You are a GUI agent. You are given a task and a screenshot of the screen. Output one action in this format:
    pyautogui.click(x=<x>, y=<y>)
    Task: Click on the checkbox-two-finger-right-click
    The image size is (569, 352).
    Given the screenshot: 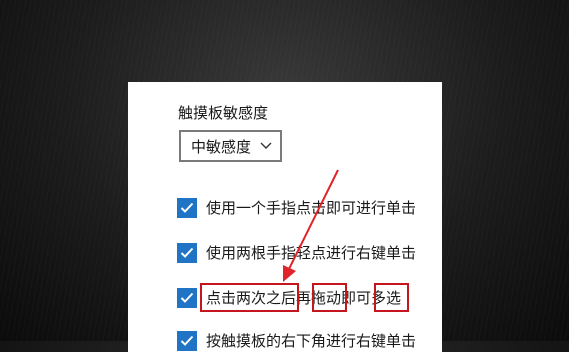 What is the action you would take?
    pyautogui.click(x=187, y=253)
    